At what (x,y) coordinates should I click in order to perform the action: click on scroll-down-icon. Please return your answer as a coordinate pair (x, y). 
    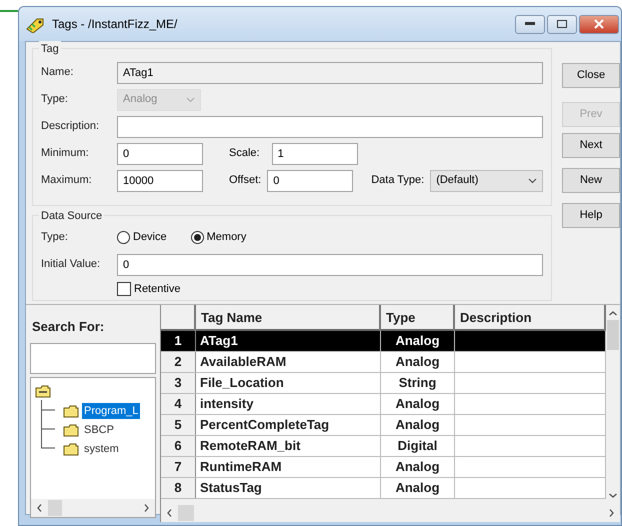
    Looking at the image, I should click on (613, 495).